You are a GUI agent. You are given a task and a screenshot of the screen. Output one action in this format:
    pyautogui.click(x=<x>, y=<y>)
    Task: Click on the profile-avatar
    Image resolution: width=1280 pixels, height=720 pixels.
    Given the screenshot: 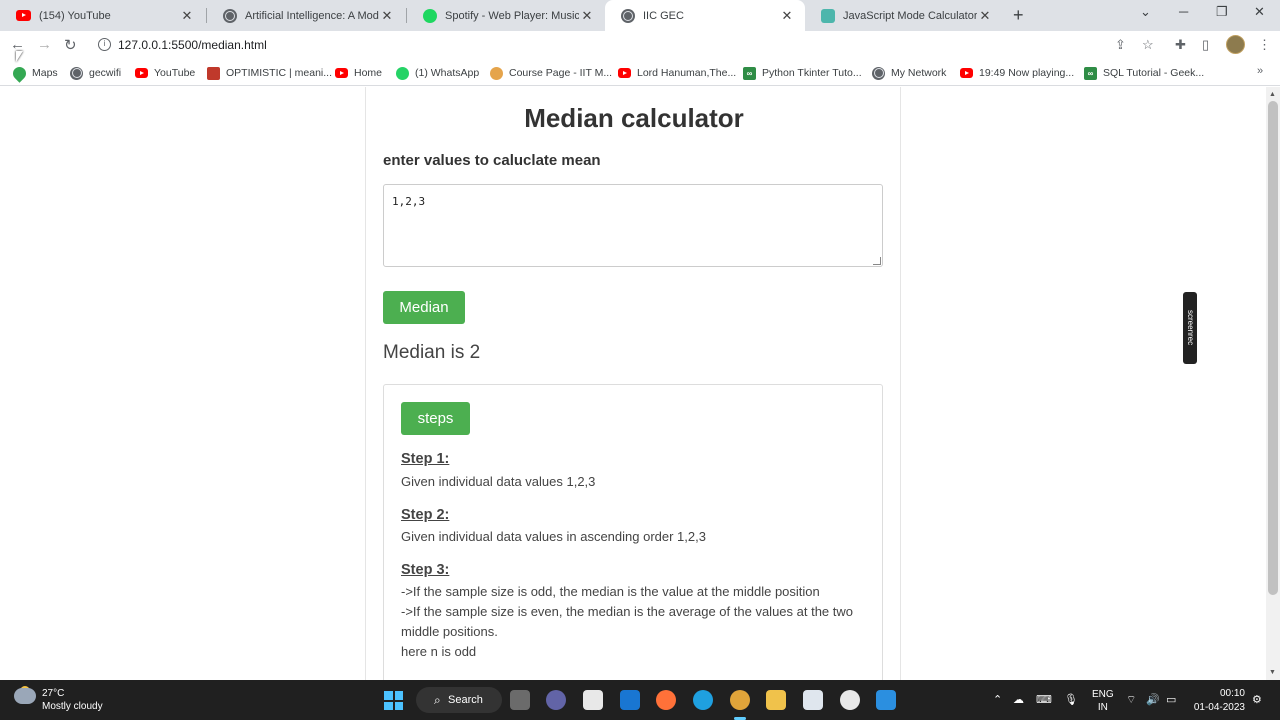 What is the action you would take?
    pyautogui.click(x=1235, y=44)
    